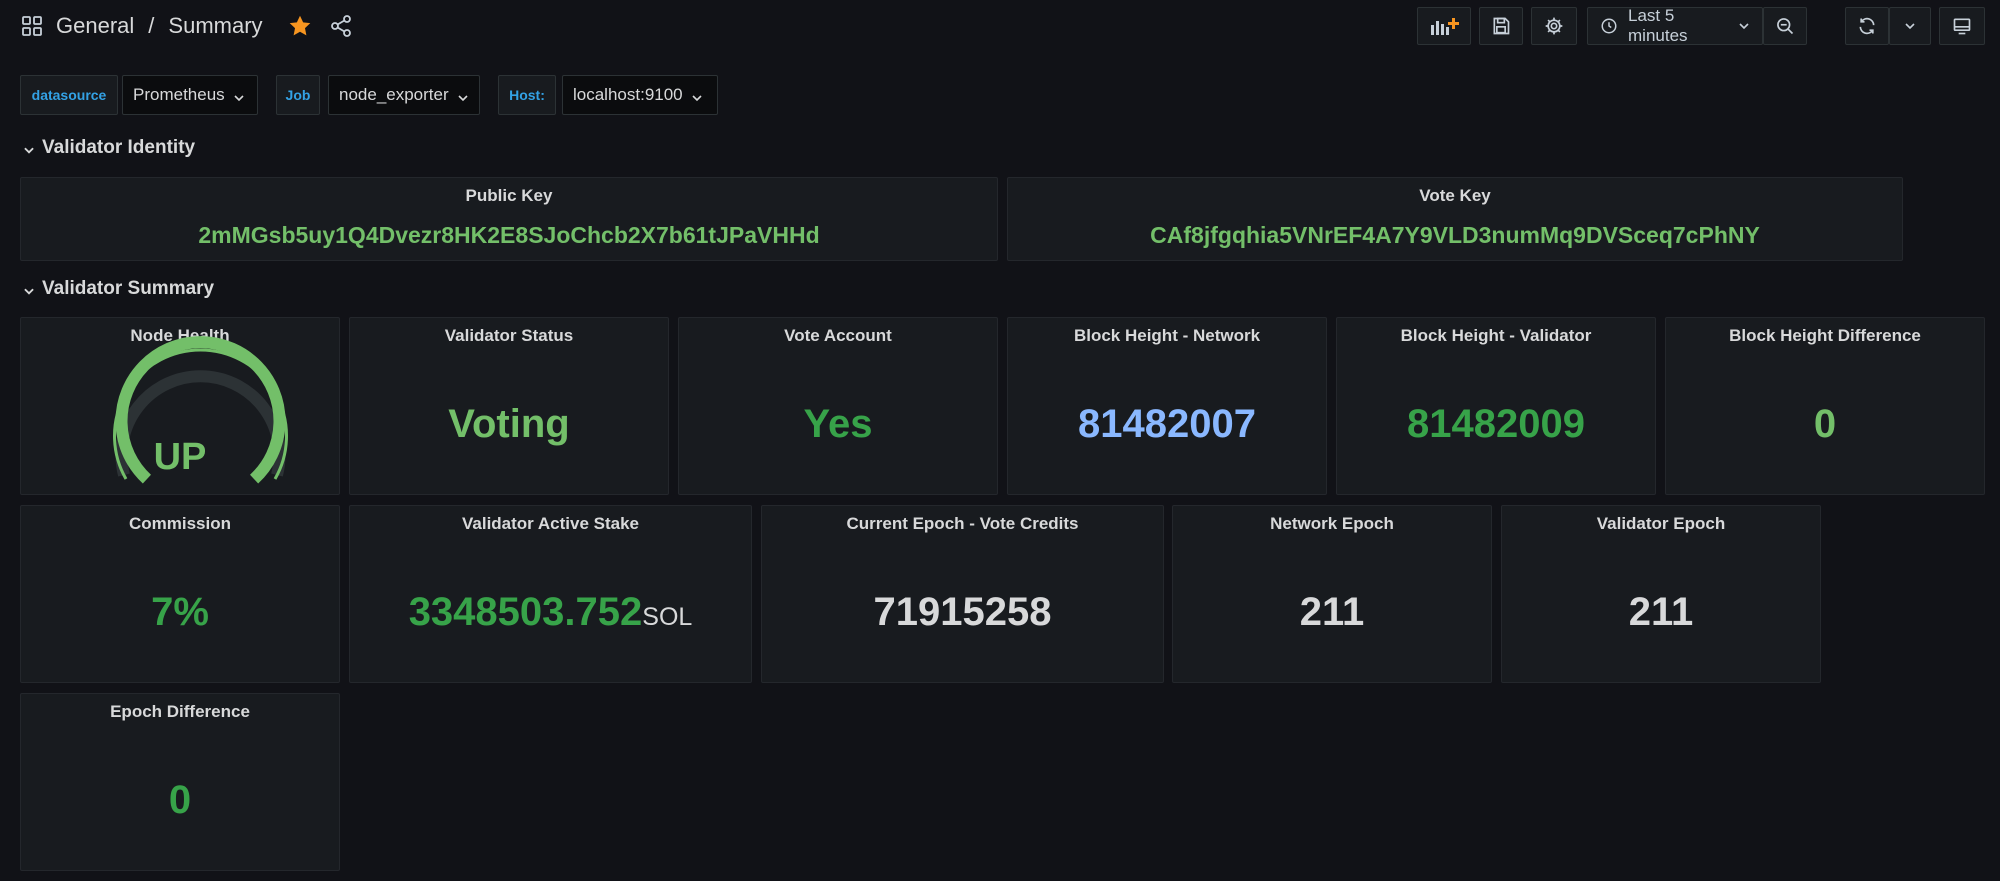 Image resolution: width=2000 pixels, height=881 pixels. I want to click on panel-commission: Commission 7%, so click(180, 594).